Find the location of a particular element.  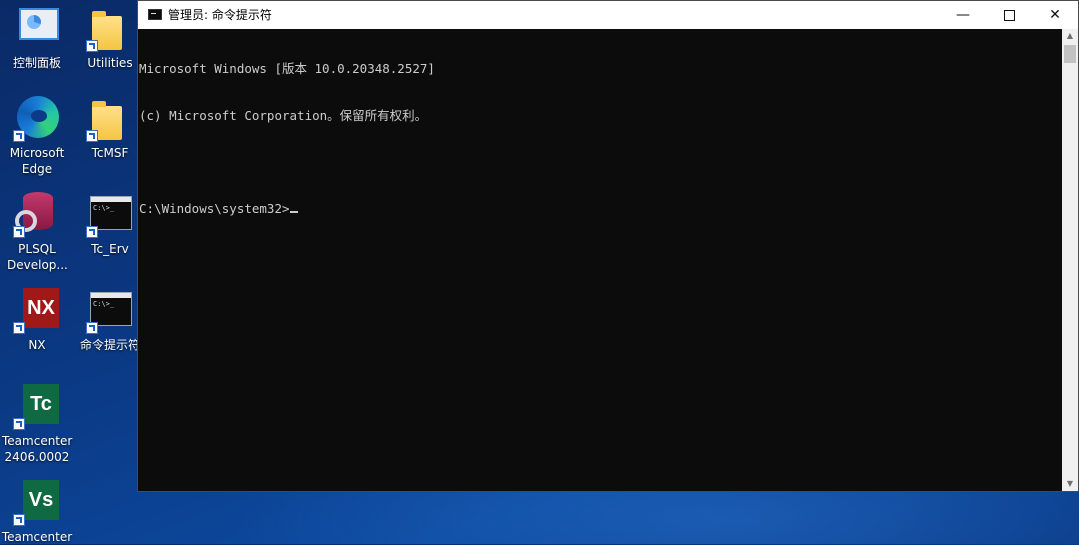

edge-icon is located at coordinates (37, 118).